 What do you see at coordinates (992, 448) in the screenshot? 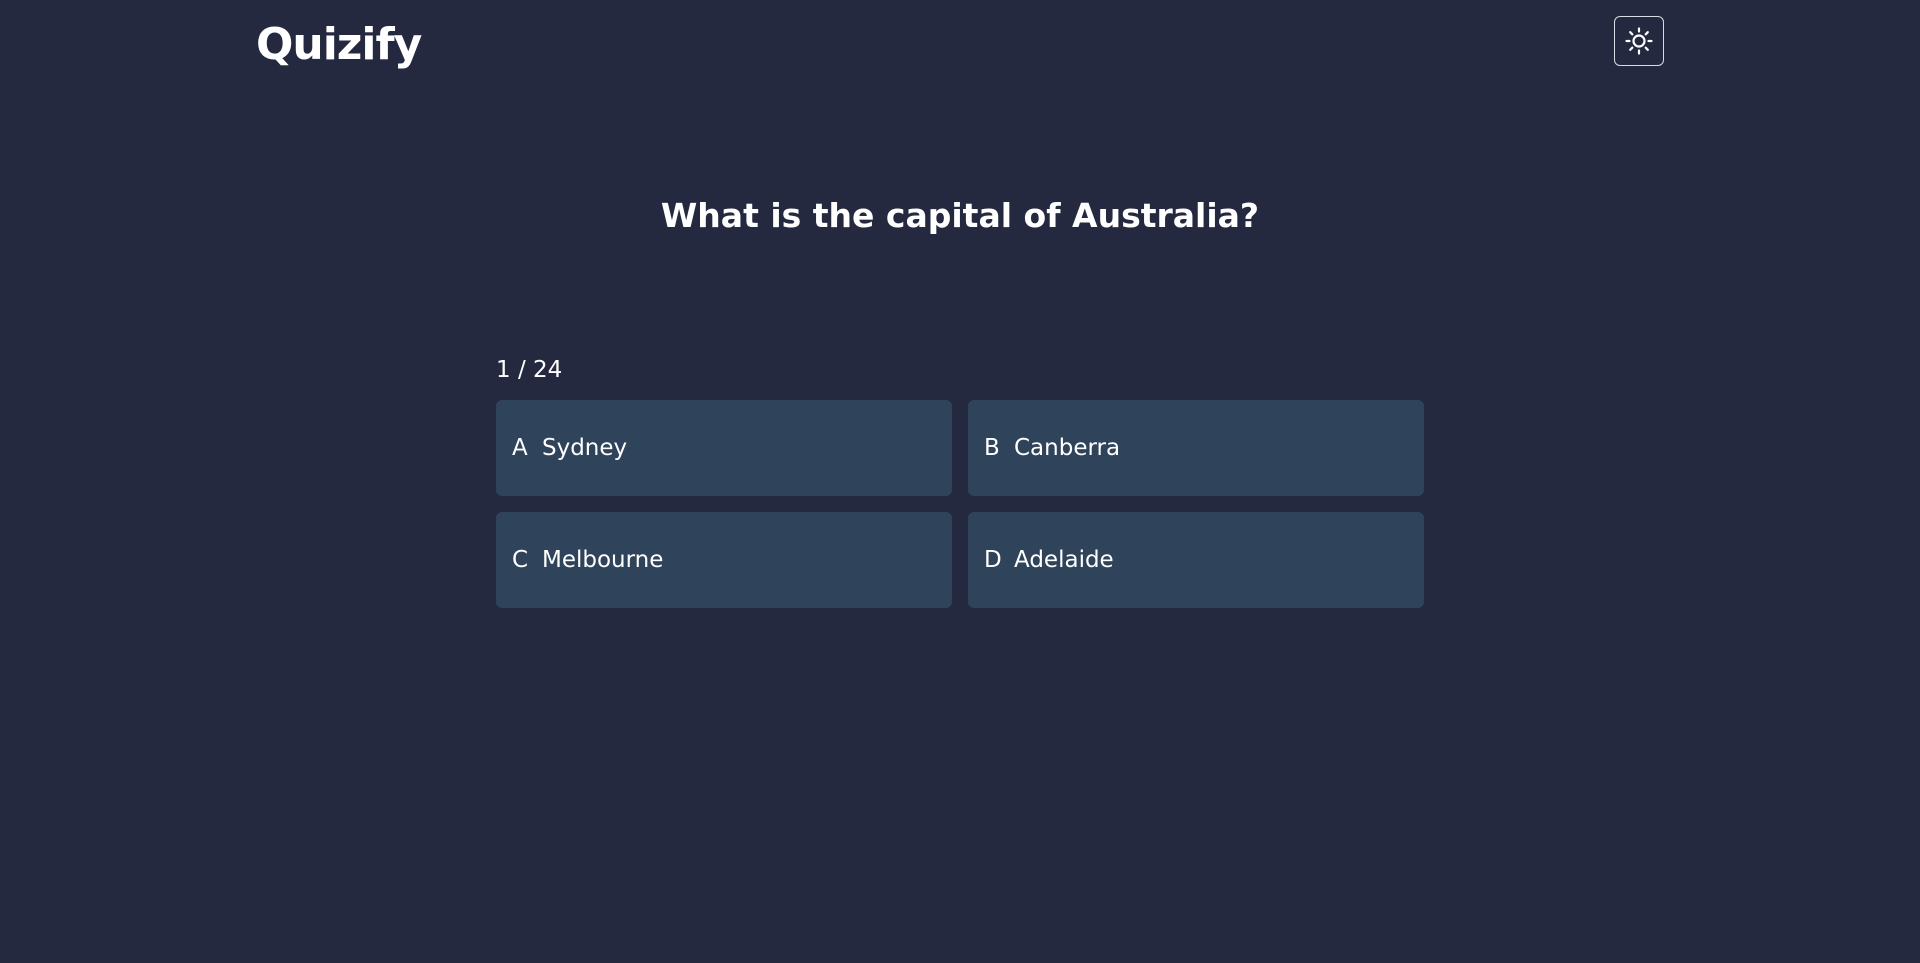
I see `option-letter: B` at bounding box center [992, 448].